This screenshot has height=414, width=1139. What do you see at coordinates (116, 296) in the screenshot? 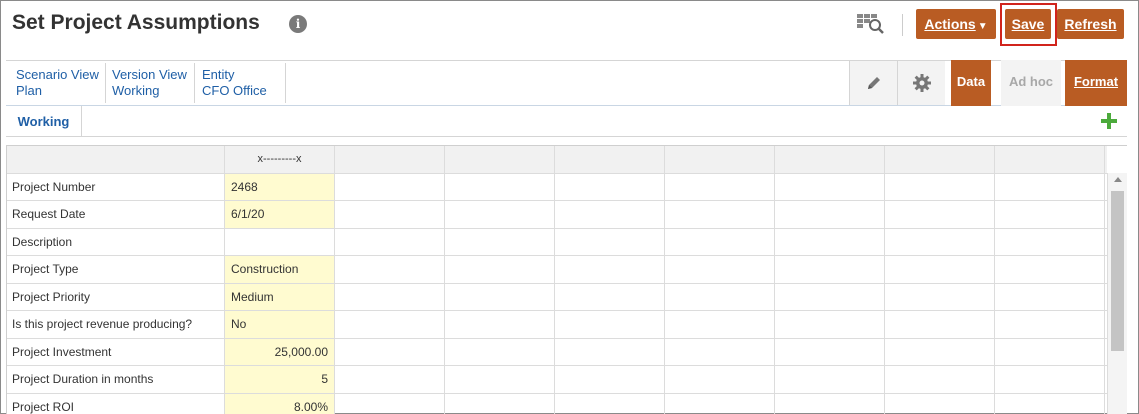
I see `row-label: Project Priority` at bounding box center [116, 296].